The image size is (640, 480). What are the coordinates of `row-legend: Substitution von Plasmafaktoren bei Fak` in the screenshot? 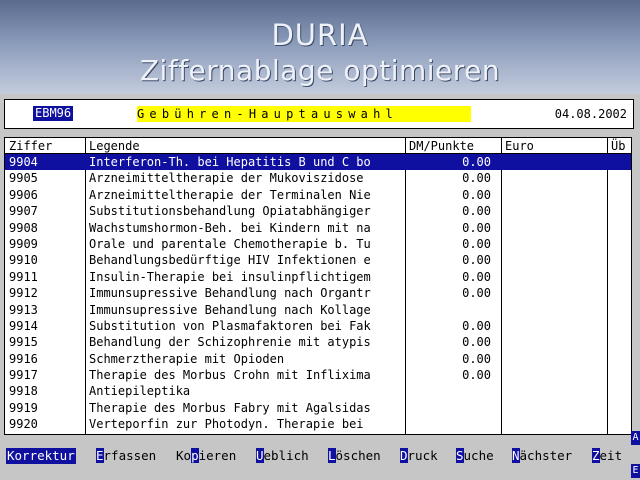 It's located at (230, 325).